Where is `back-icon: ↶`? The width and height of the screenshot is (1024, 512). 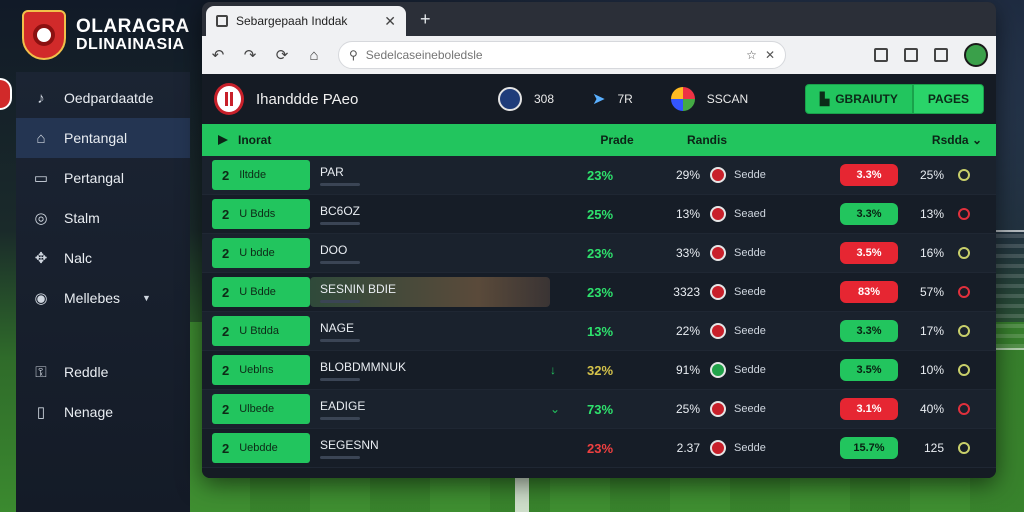 back-icon: ↶ is located at coordinates (218, 55).